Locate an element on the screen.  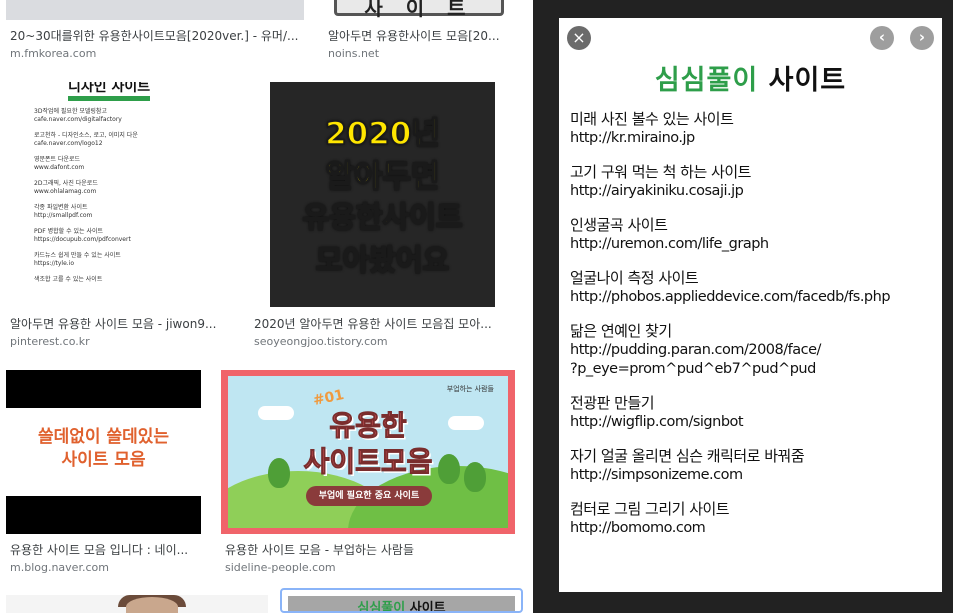
preview-title-green: 심심풀이 is located at coordinates (706, 80).